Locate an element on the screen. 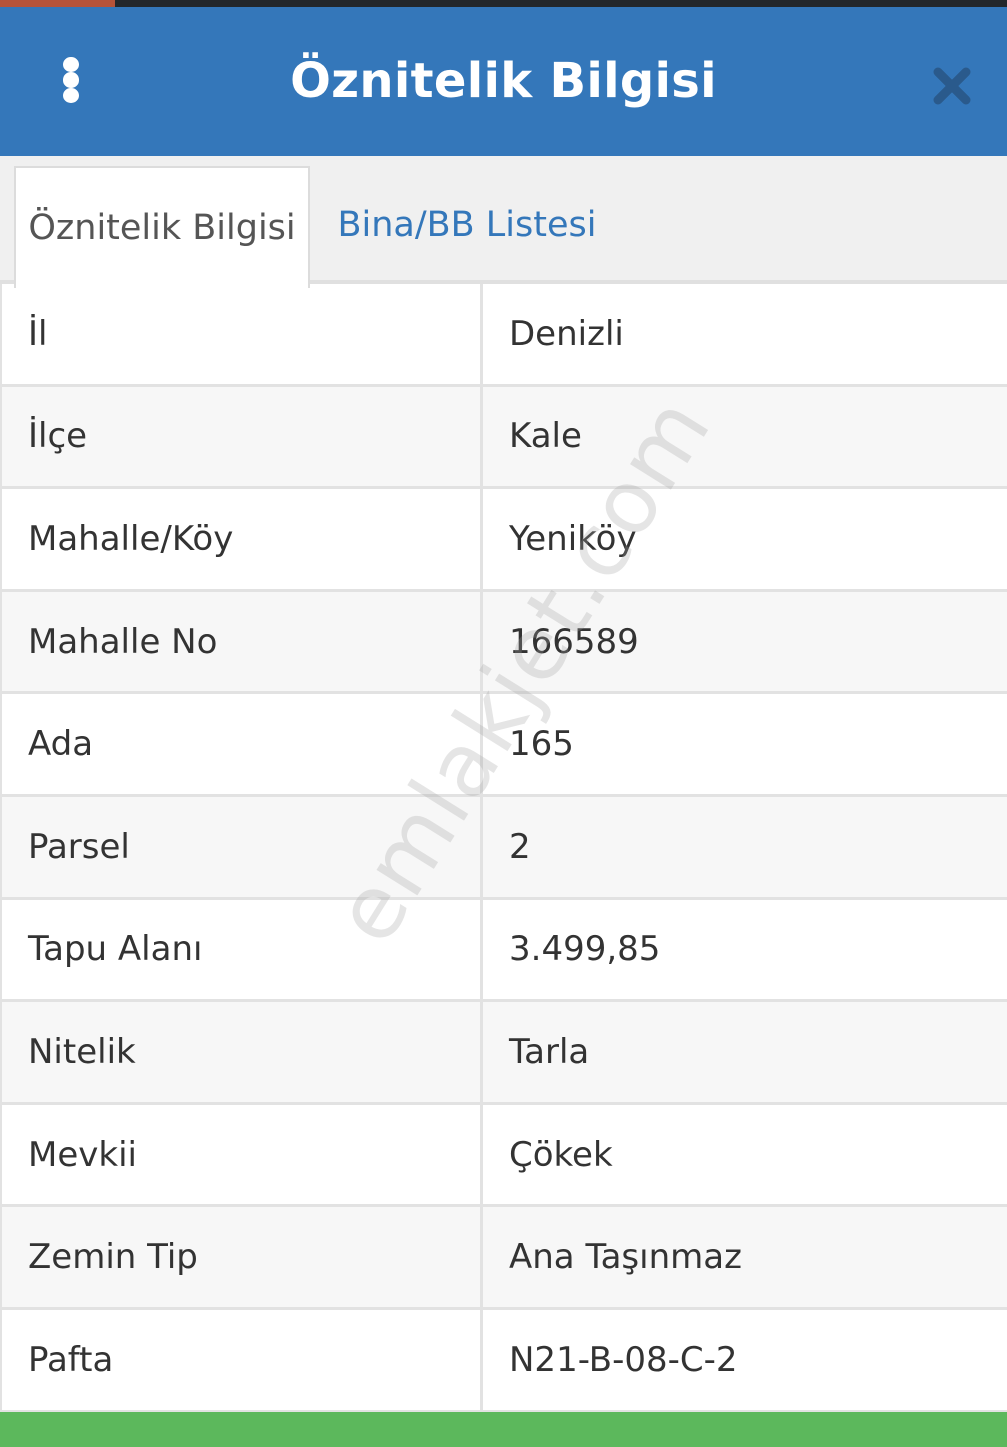  row-value: Ana Taşınmaz is located at coordinates (625, 1257).